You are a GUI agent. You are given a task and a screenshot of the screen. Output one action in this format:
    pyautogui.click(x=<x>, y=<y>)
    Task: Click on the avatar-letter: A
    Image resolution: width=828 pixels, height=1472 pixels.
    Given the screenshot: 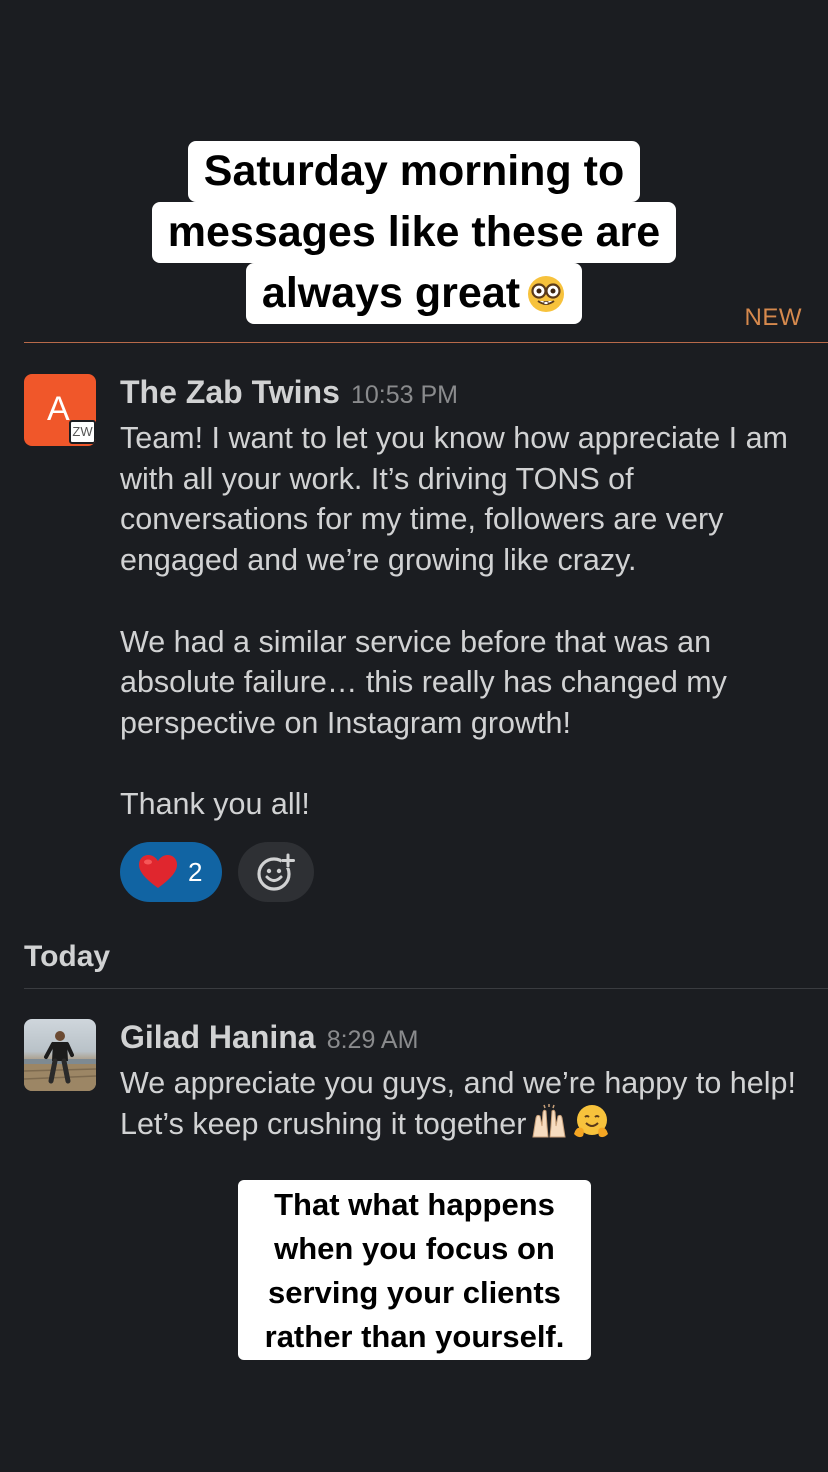 What is the action you would take?
    pyautogui.click(x=58, y=409)
    